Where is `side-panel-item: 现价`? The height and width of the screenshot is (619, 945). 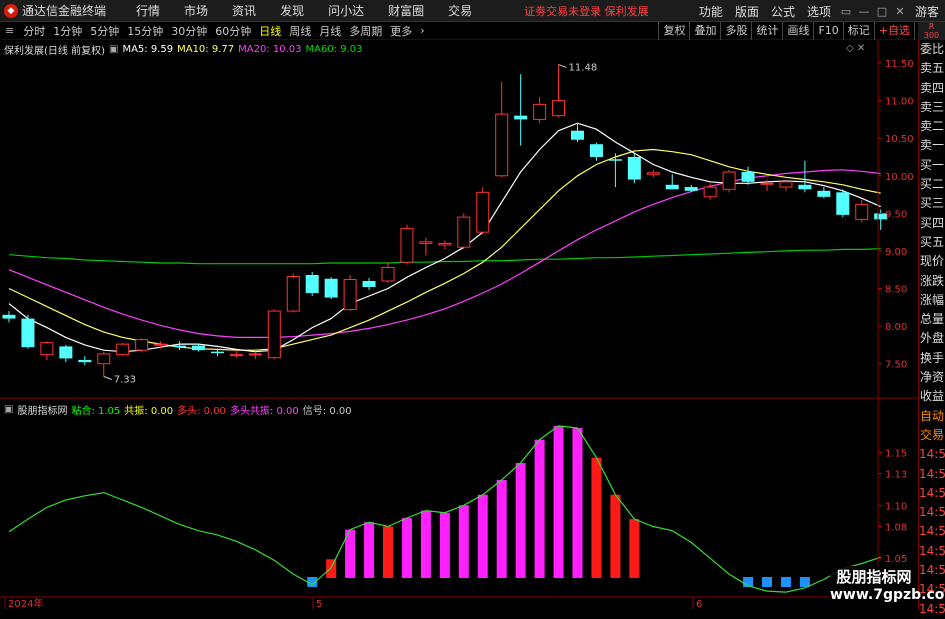 side-panel-item: 现价 is located at coordinates (932, 261).